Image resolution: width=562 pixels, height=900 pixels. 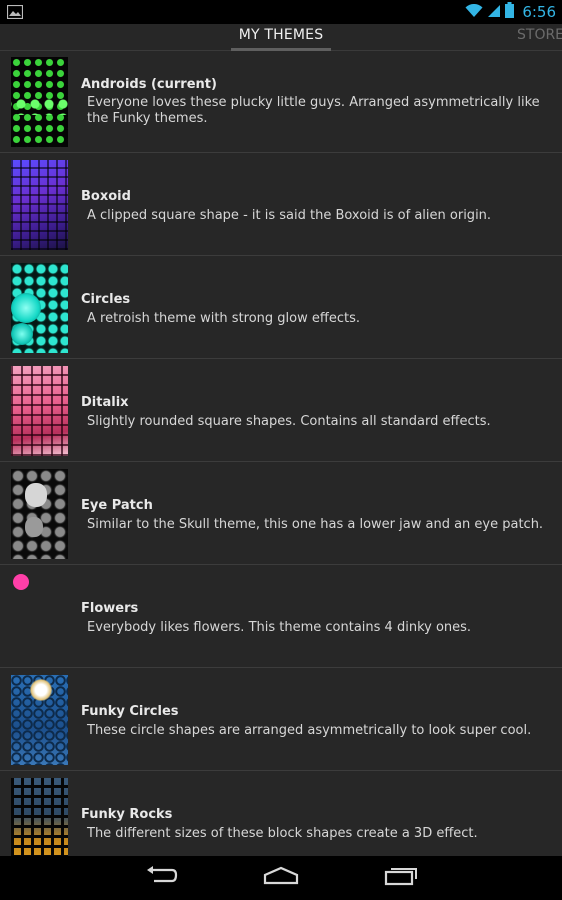 I want to click on battery-icon, so click(x=510, y=12).